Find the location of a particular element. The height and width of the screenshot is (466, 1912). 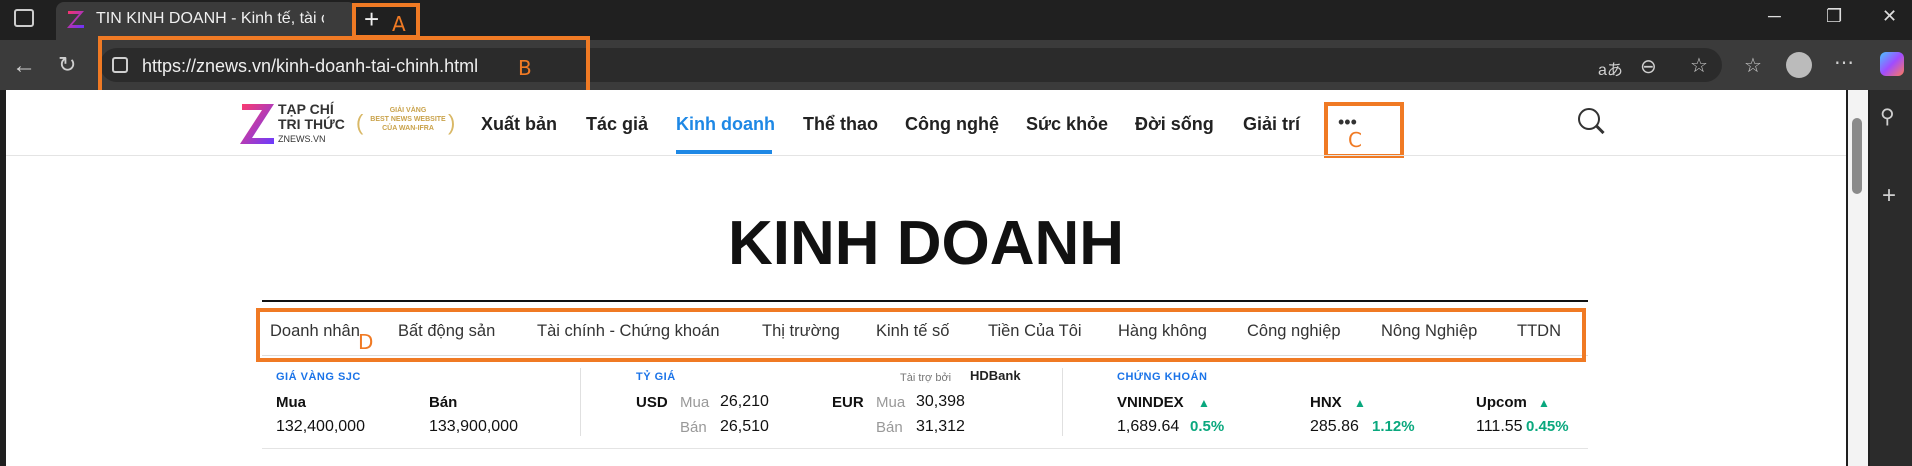

eur-code: EUR is located at coordinates (848, 402).